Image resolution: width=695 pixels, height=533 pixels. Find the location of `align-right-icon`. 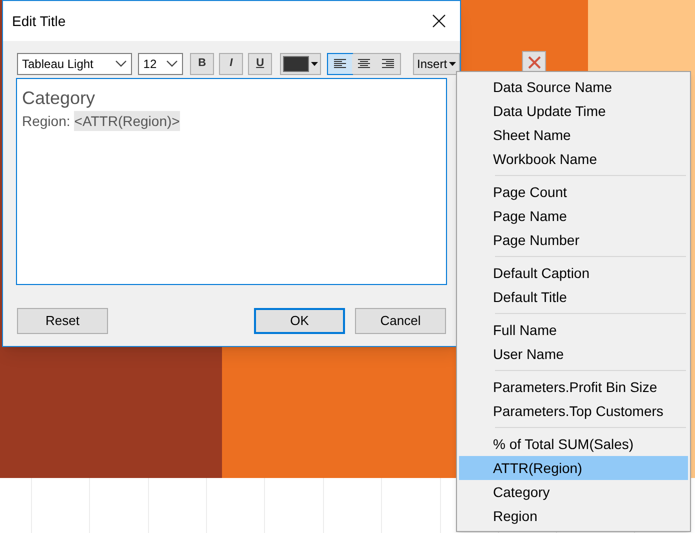

align-right-icon is located at coordinates (388, 63).